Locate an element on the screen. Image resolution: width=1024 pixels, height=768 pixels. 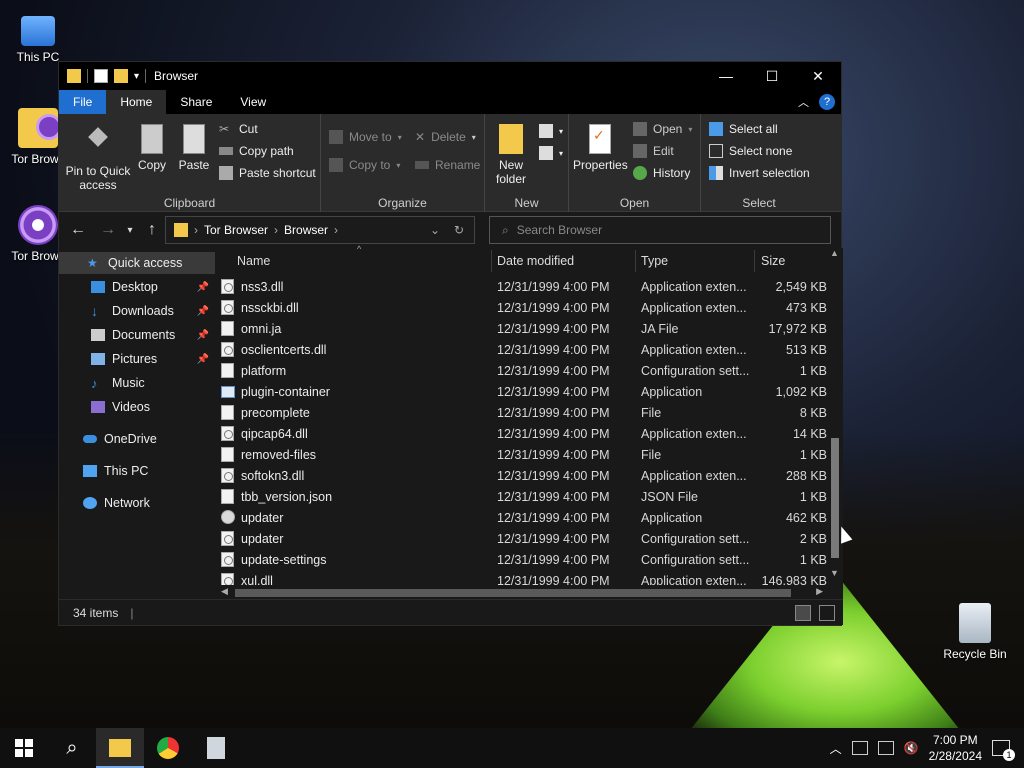
refresh-icon: ↻ is located at coordinates (459, 230).